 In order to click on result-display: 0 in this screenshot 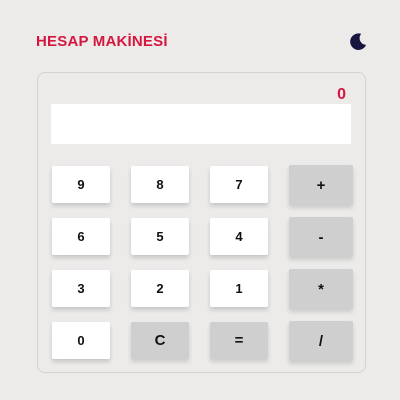, I will do `click(341, 94)`.